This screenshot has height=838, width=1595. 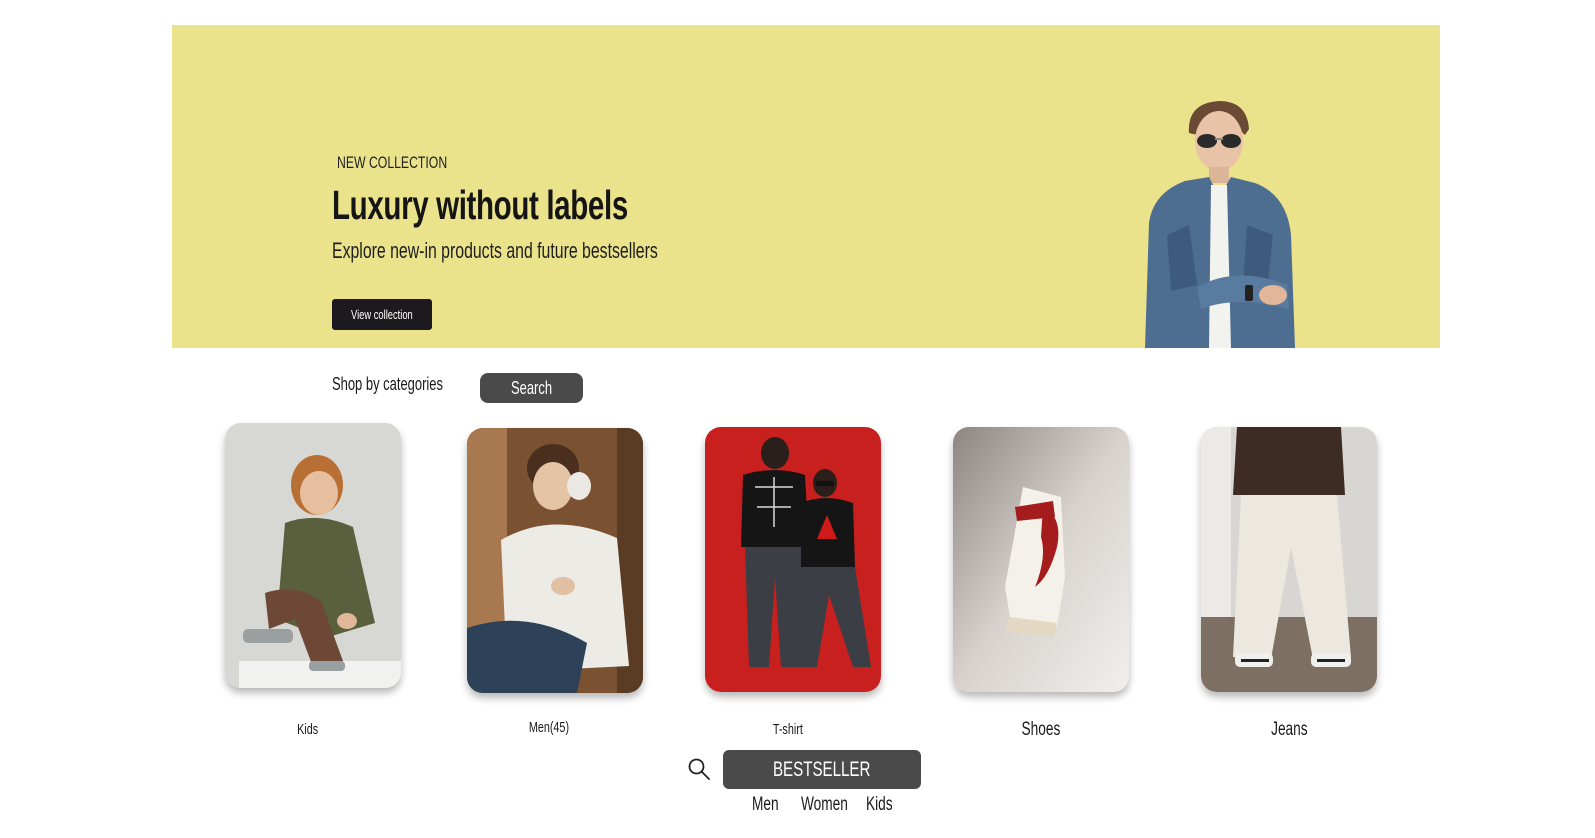 What do you see at coordinates (699, 769) in the screenshot?
I see `search-icon` at bounding box center [699, 769].